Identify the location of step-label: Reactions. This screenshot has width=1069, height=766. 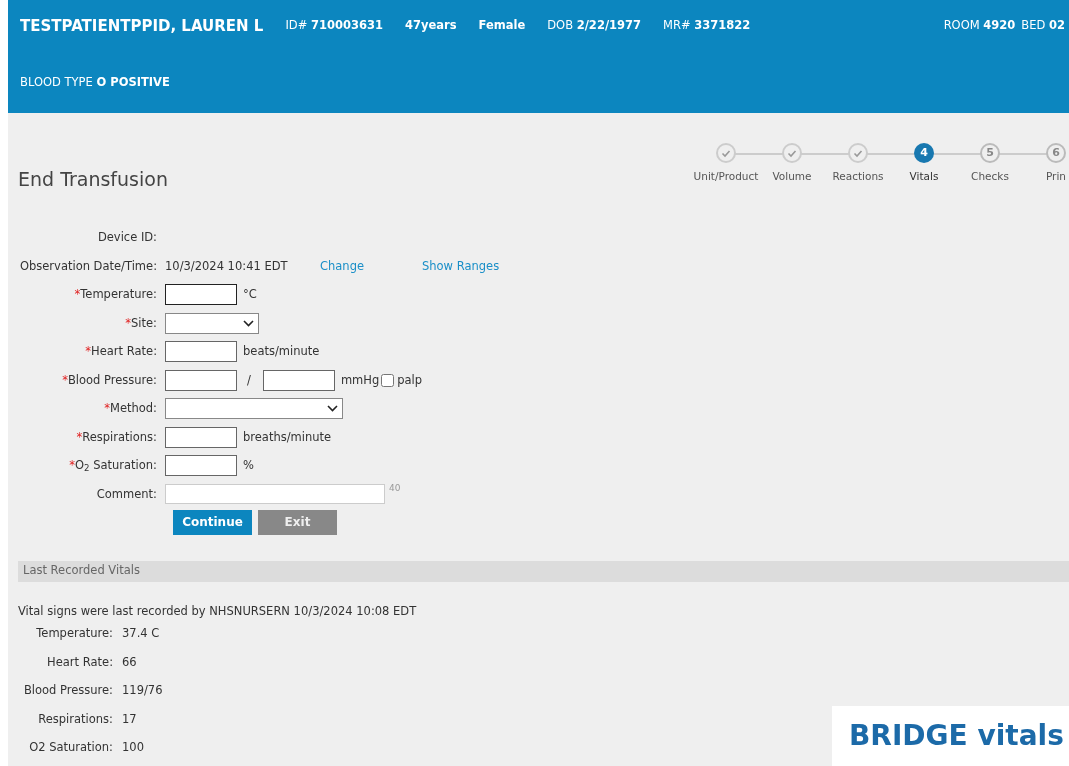
(858, 176).